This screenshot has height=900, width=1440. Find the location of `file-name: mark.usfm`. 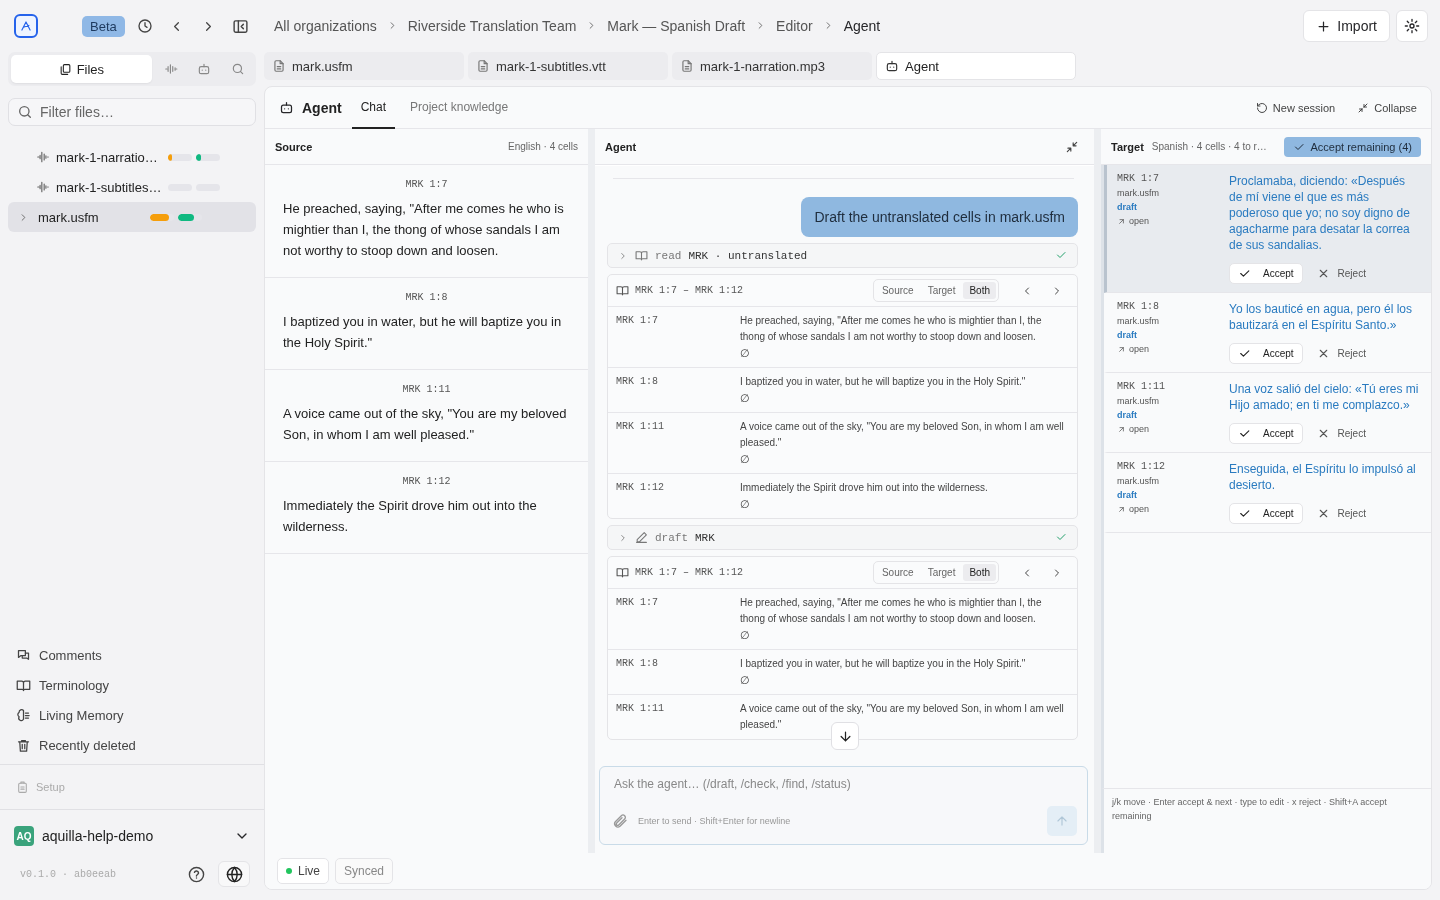

file-name: mark.usfm is located at coordinates (1138, 321).